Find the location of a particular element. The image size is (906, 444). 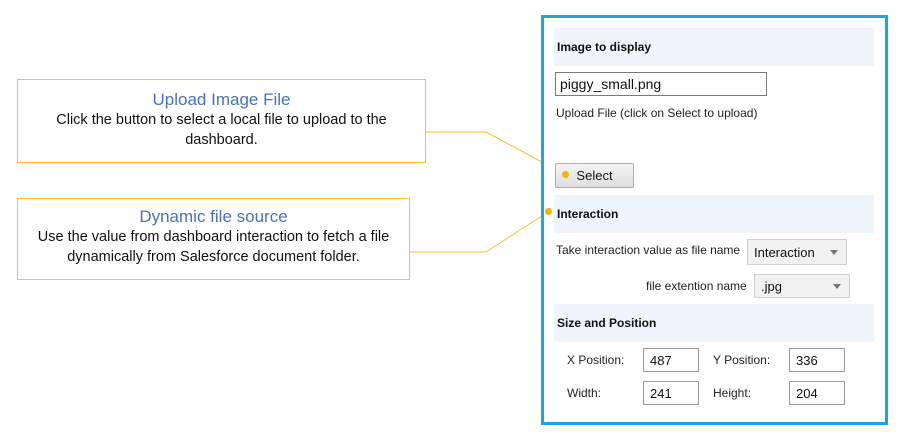

height-label: Height: is located at coordinates (732, 393).